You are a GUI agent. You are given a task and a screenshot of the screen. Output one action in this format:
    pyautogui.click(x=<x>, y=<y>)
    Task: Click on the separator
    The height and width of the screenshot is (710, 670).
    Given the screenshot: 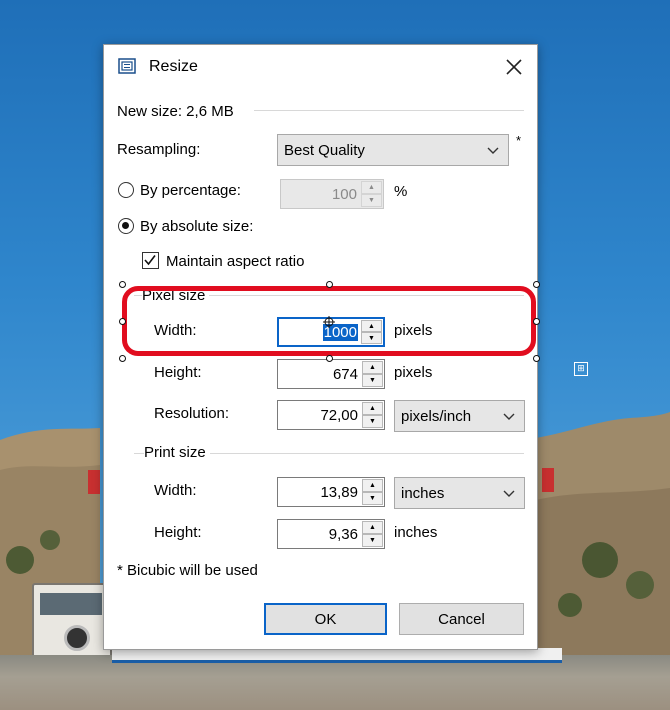 What is the action you would take?
    pyautogui.click(x=389, y=110)
    